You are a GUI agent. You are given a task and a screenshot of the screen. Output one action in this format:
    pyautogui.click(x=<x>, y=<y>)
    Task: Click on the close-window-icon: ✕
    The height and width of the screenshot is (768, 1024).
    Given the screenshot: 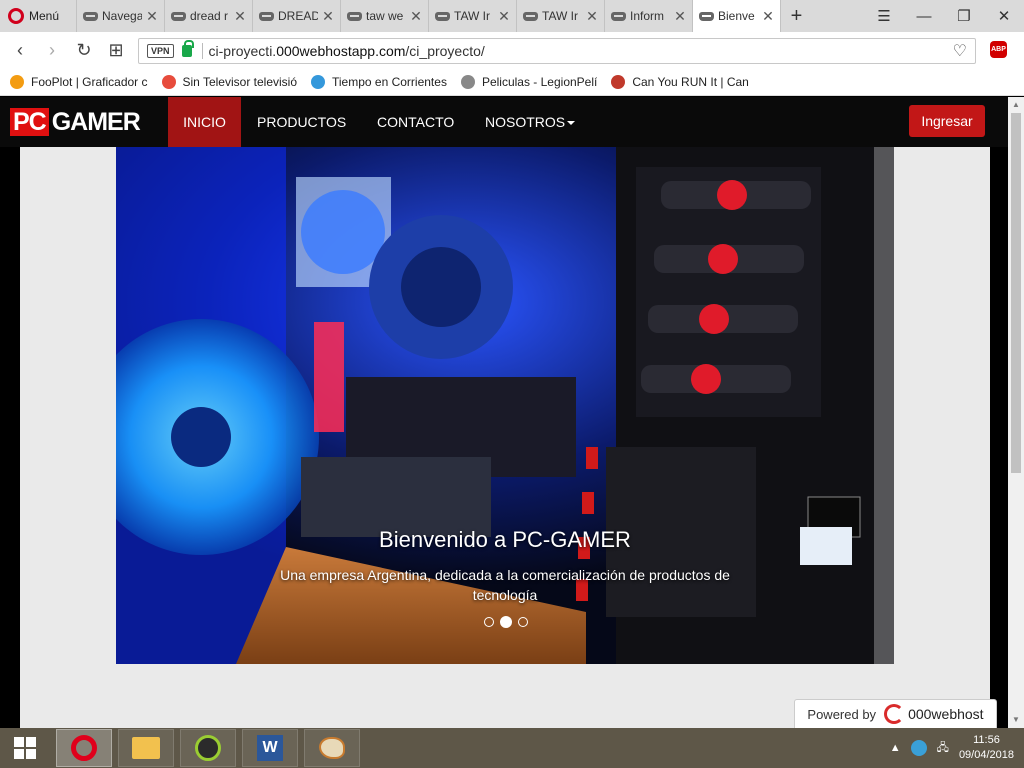 What is the action you would take?
    pyautogui.click(x=1004, y=16)
    